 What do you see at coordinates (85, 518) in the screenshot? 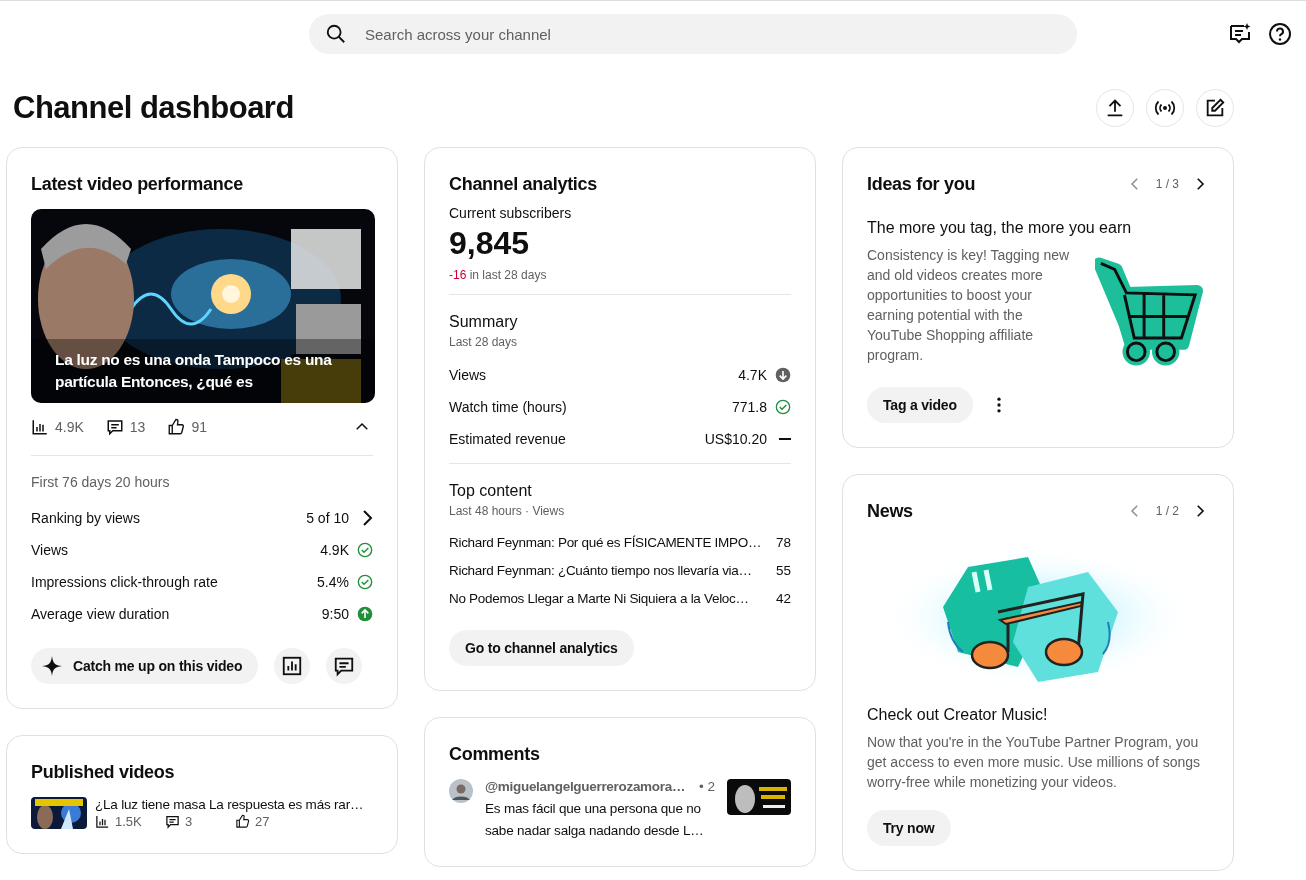
I see `stat-label: Ranking by views` at bounding box center [85, 518].